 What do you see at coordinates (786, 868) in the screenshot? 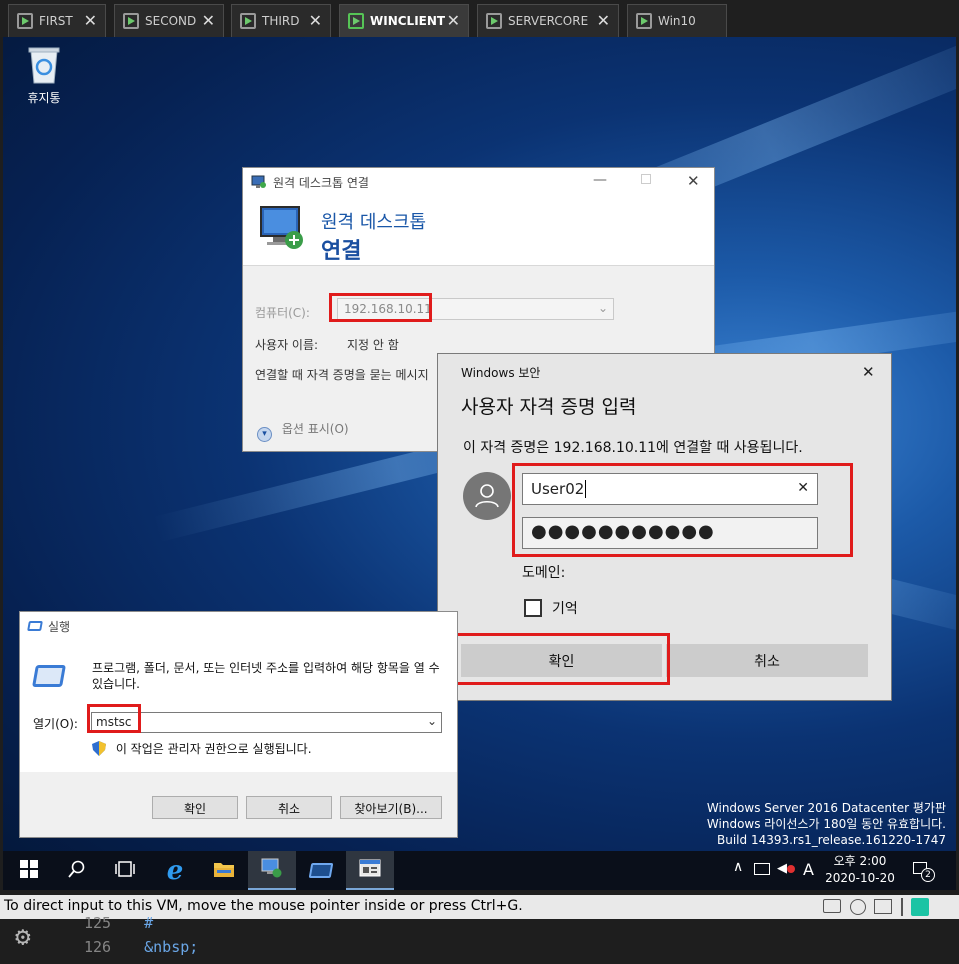
I see `volume-muted-icon: ◀` at bounding box center [786, 868].